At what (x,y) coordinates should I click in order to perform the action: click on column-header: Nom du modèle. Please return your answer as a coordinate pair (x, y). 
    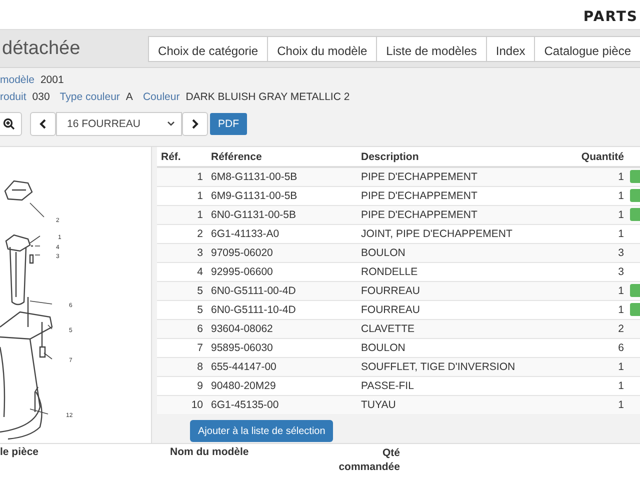
    Looking at the image, I should click on (209, 452).